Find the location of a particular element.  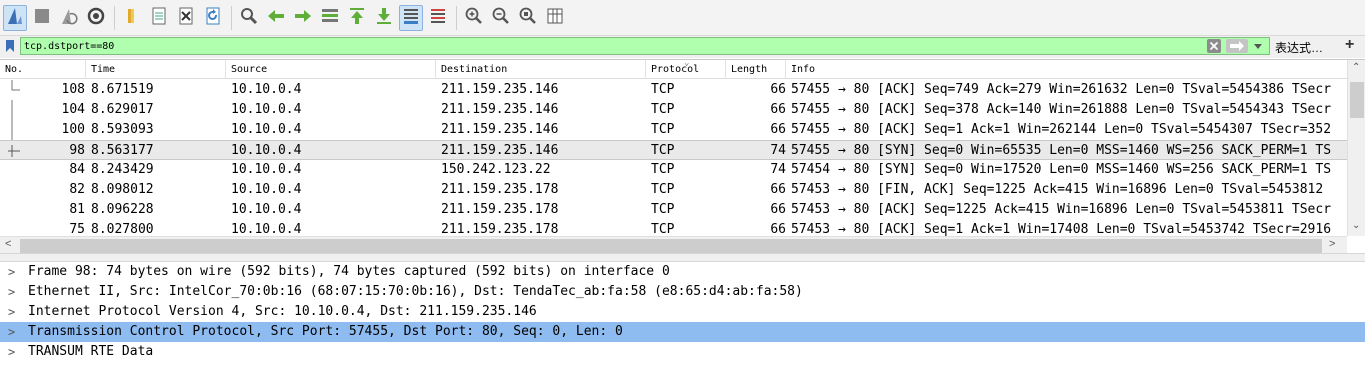

packet-list-vertical-scrollbar: ⌃ ⌄ is located at coordinates (1356, 148).